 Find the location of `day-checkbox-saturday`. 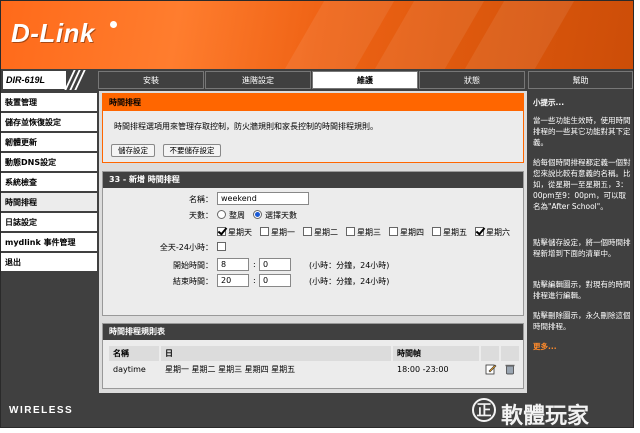

day-checkbox-saturday is located at coordinates (479, 231).